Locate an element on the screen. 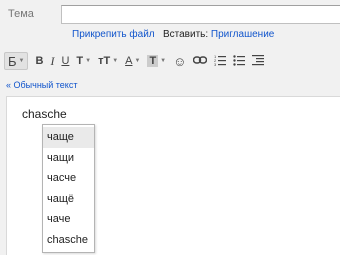  underline-color-button: A ▼ is located at coordinates (132, 61).